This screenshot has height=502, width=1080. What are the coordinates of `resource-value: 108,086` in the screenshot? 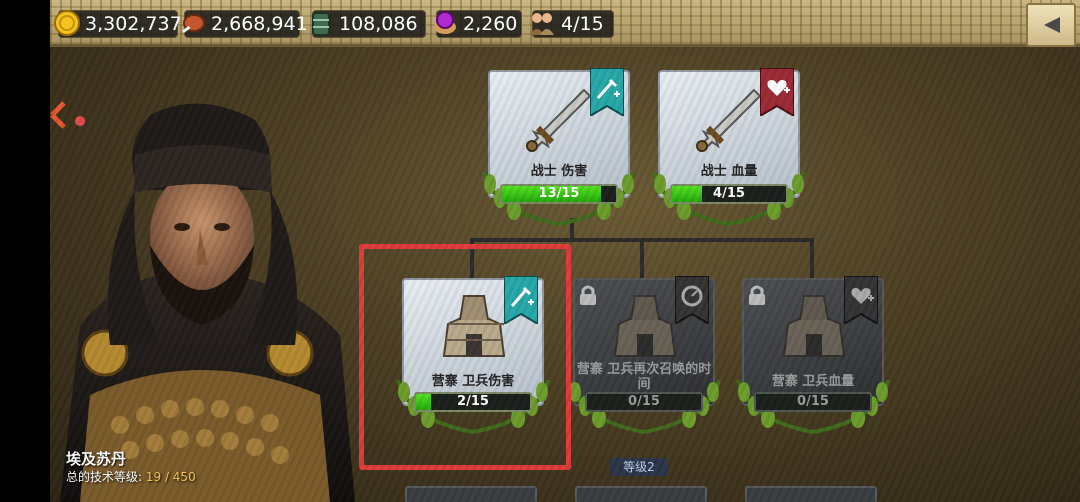 It's located at (378, 24).